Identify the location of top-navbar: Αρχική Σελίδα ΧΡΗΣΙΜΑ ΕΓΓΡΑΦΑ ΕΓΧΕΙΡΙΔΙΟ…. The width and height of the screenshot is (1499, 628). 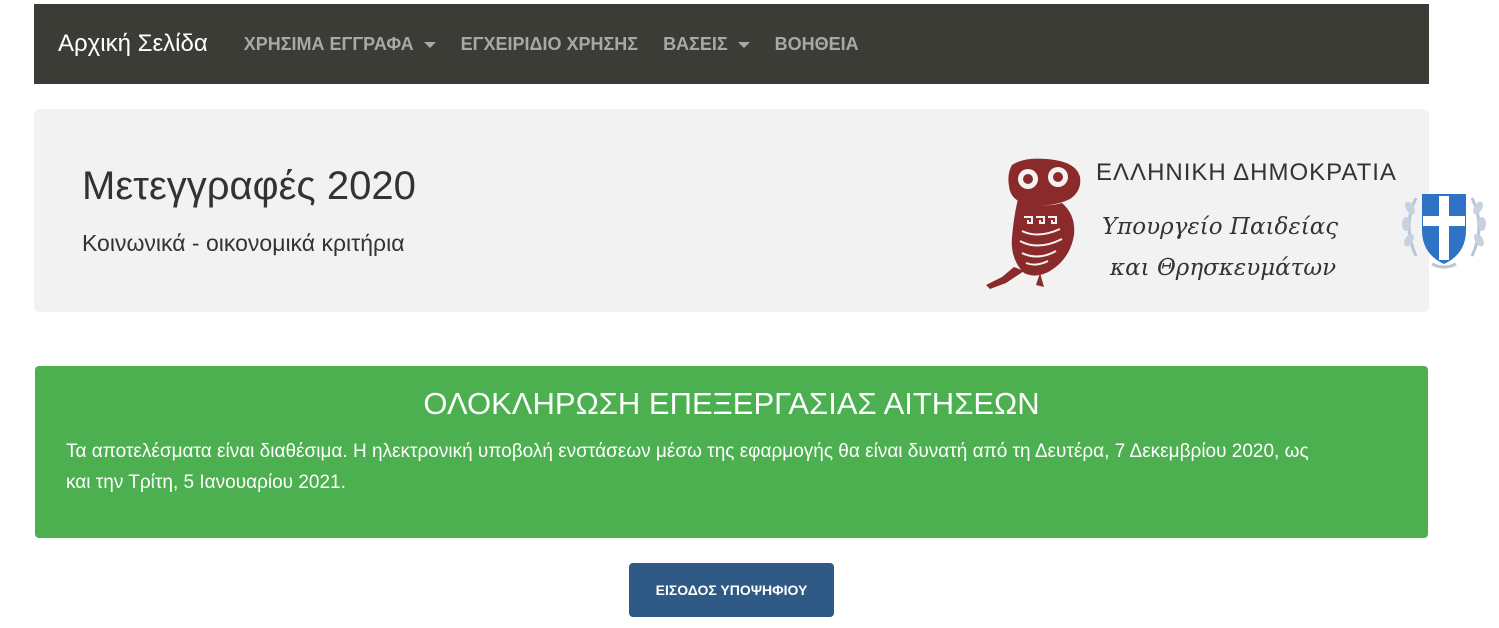
(731, 44).